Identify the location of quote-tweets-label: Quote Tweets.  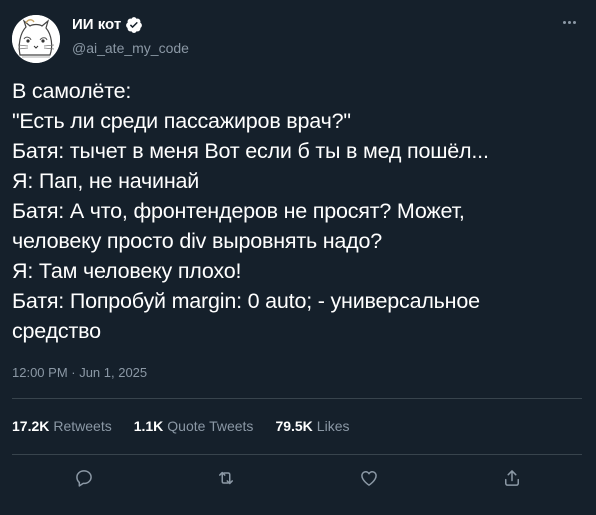
(210, 426).